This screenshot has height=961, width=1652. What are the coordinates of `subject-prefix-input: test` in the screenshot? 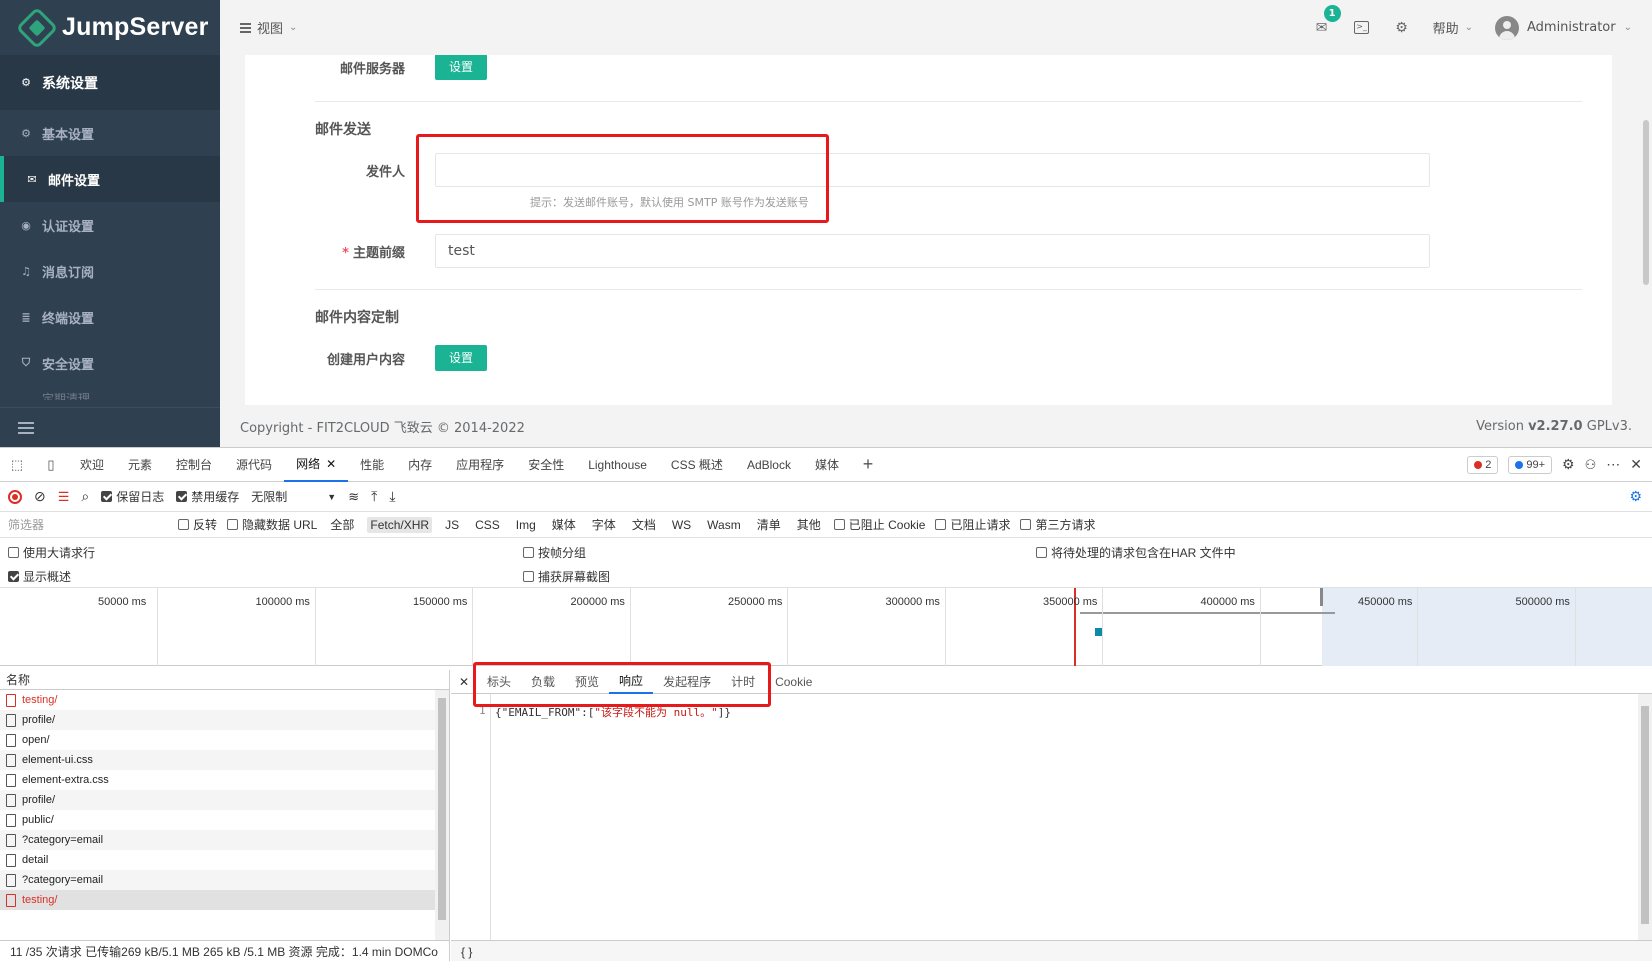 It's located at (932, 251).